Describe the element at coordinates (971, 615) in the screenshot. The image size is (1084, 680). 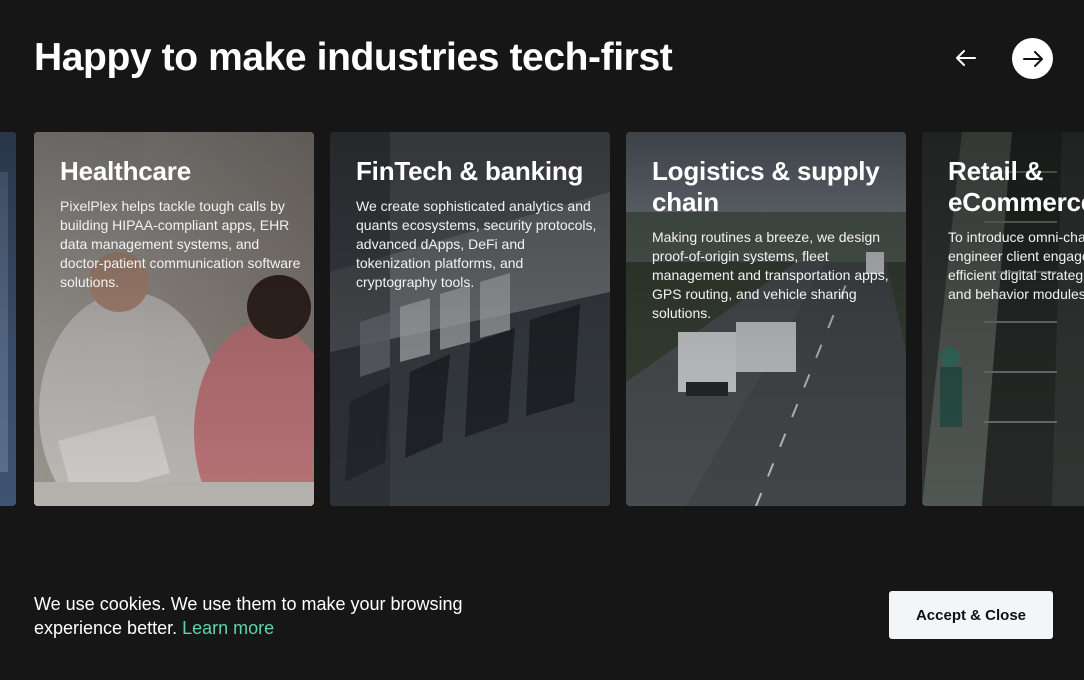
I see `accept-close-button: Accept & Close` at that location.